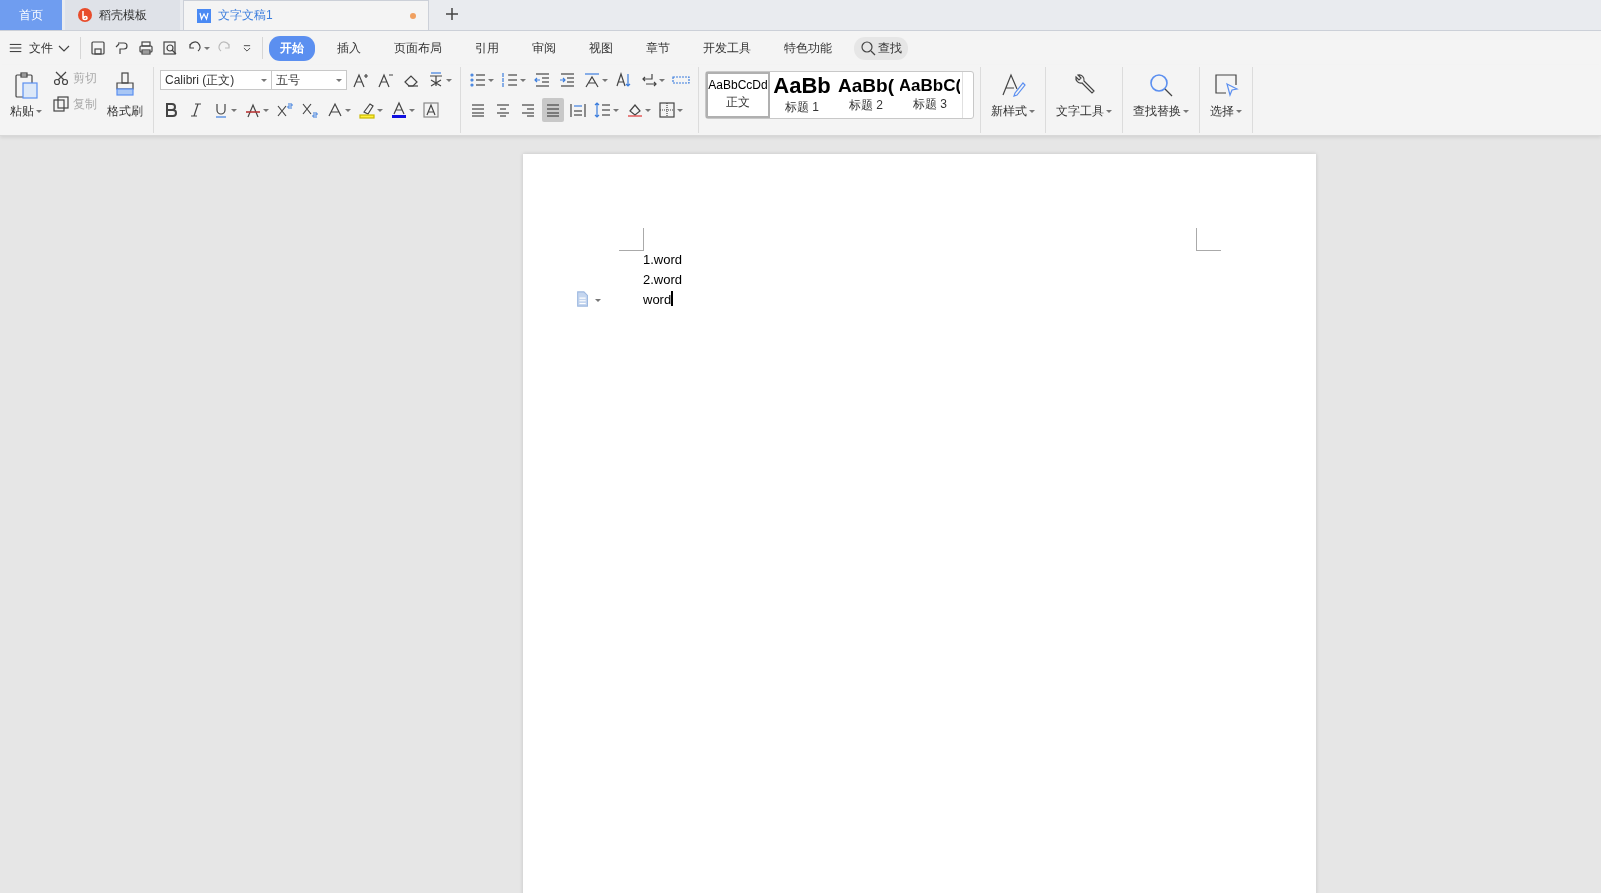 The image size is (1601, 893). What do you see at coordinates (61, 104) in the screenshot?
I see `copy-icon` at bounding box center [61, 104].